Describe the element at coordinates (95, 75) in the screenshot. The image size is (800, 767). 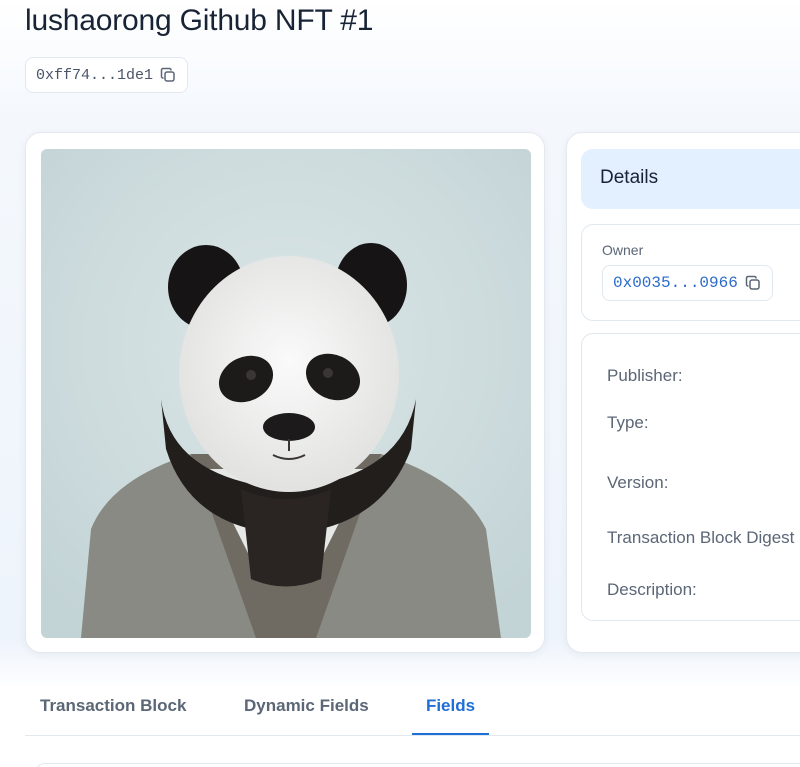
I see `object-id-text: 0xff74...1de1` at that location.